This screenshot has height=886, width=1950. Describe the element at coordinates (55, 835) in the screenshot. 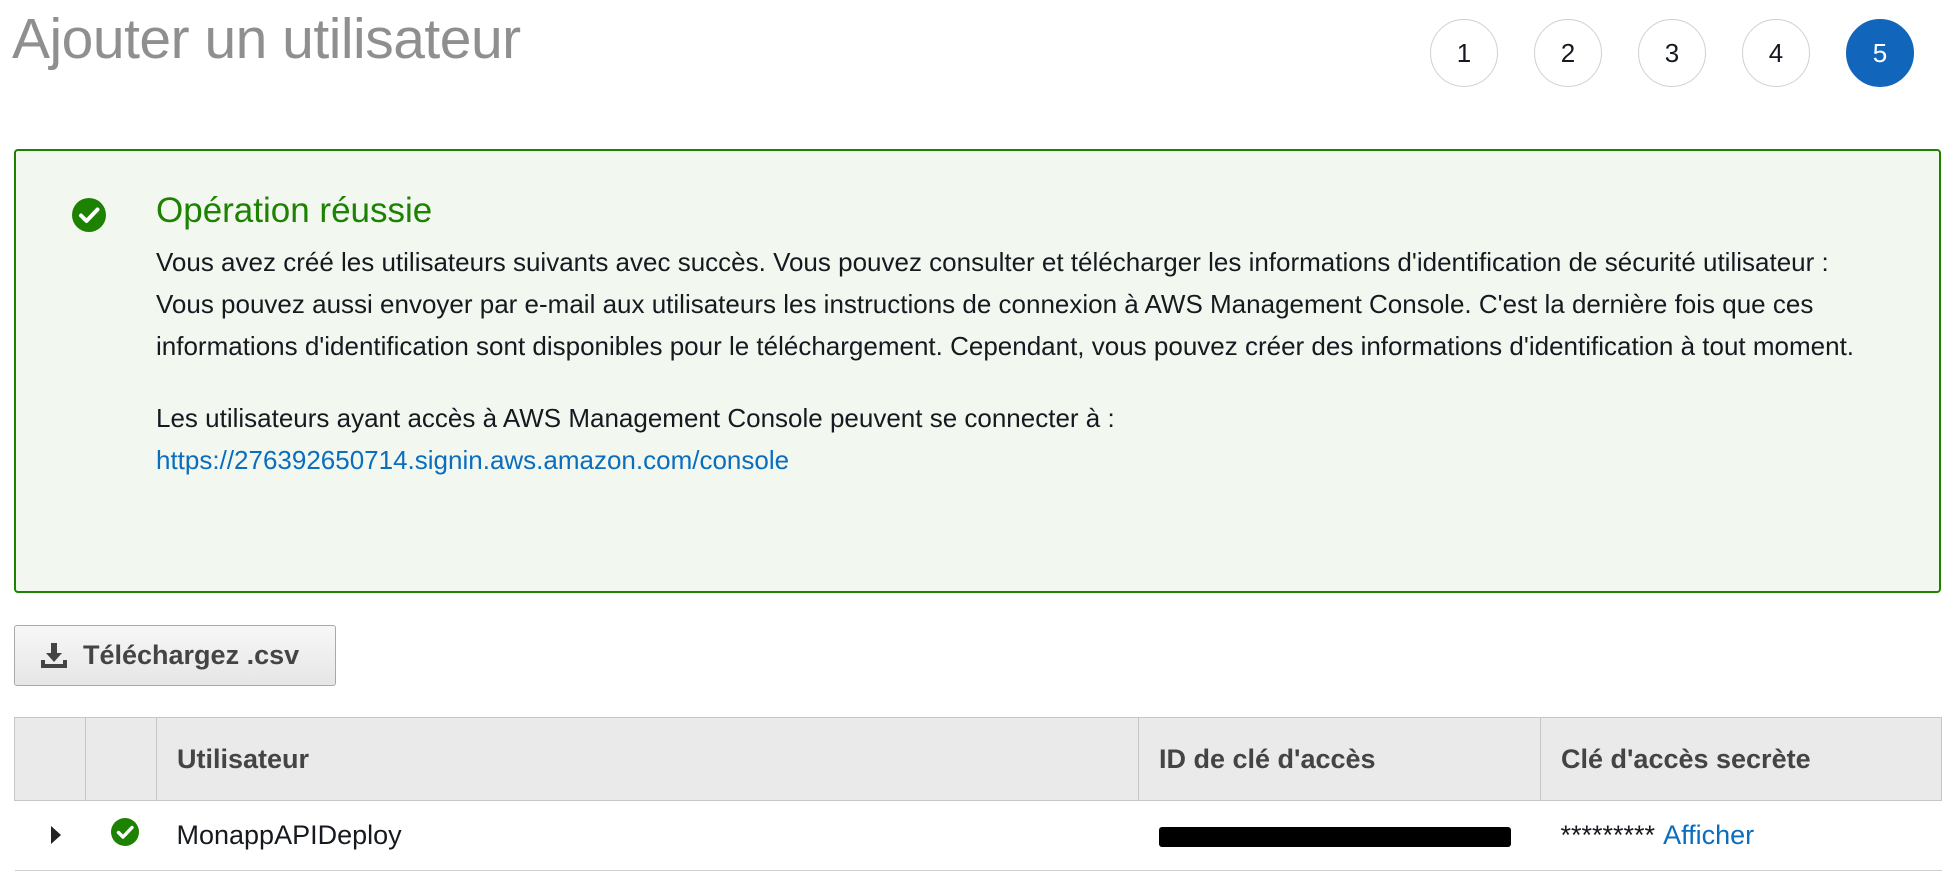

I see `expand-caret-icon` at that location.